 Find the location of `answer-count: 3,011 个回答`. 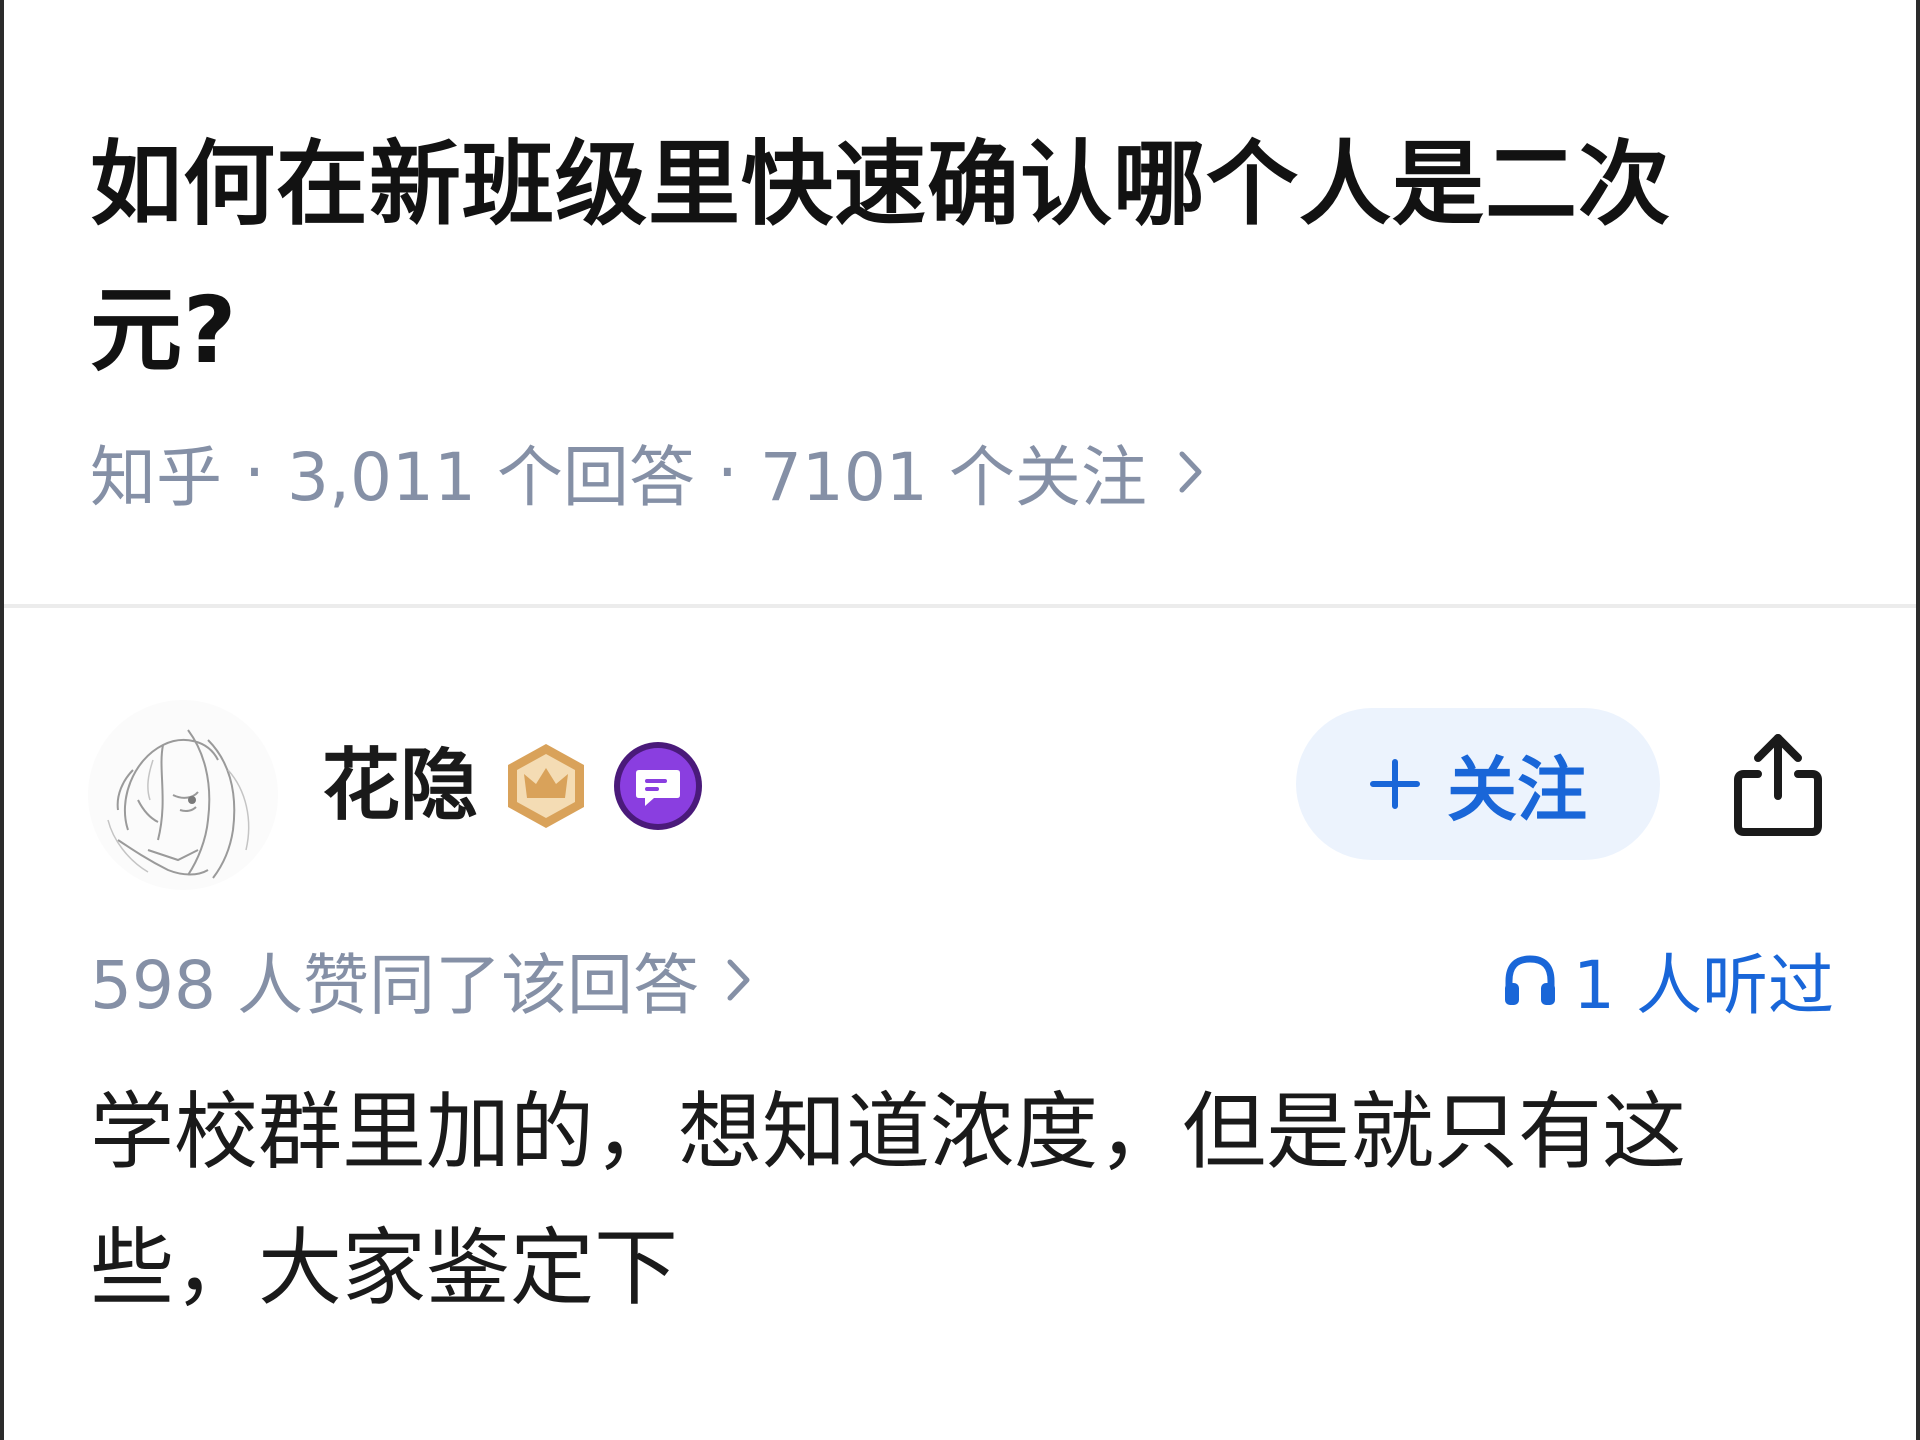

answer-count: 3,011 个回答 is located at coordinates (490, 477).